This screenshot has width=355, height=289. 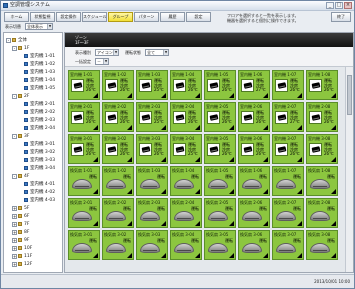 What do you see at coordinates (322, 245) in the screenshot?
I see `unit-tile: 換気扇 3-08 運転` at bounding box center [322, 245].